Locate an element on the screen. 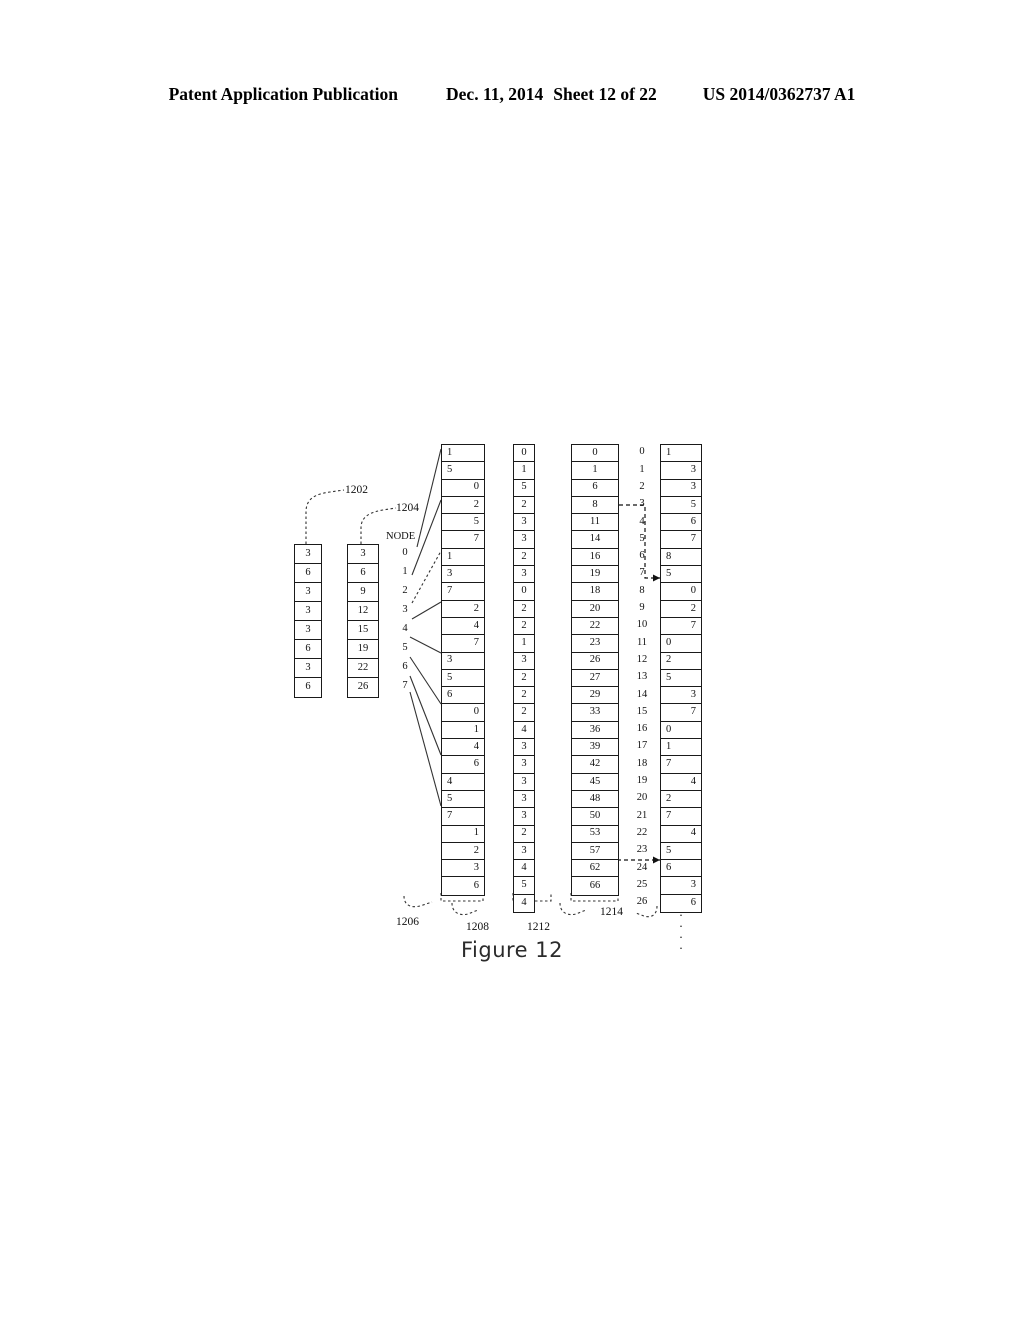 This screenshot has height=1320, width=1024. cell-col_1204-4: 15 is located at coordinates (363, 630).